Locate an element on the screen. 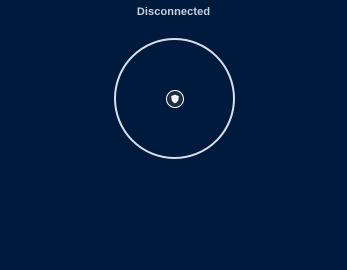 This screenshot has height=270, width=347. connection-status-label: Disconnected is located at coordinates (173, 12).